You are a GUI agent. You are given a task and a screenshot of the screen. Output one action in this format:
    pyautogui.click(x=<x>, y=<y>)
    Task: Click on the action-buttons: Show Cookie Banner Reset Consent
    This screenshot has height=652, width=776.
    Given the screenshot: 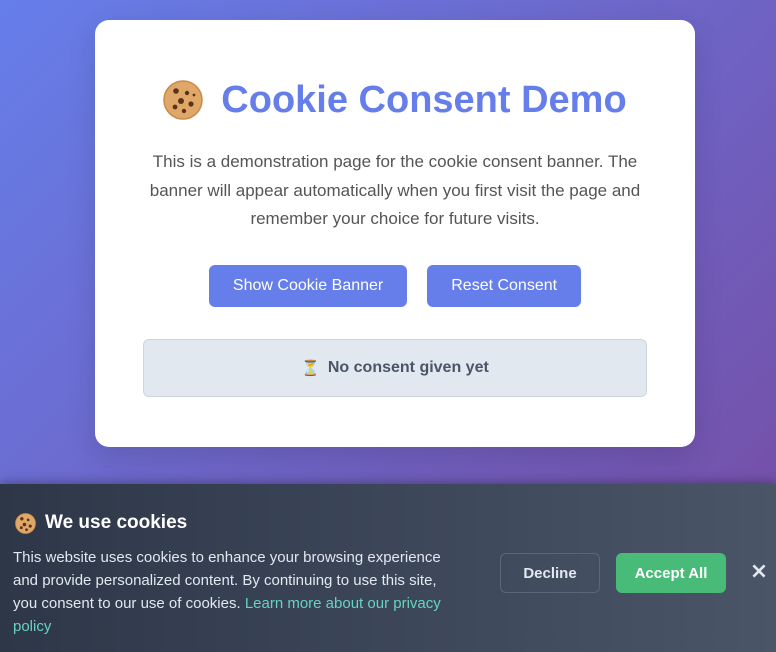 What is the action you would take?
    pyautogui.click(x=395, y=286)
    